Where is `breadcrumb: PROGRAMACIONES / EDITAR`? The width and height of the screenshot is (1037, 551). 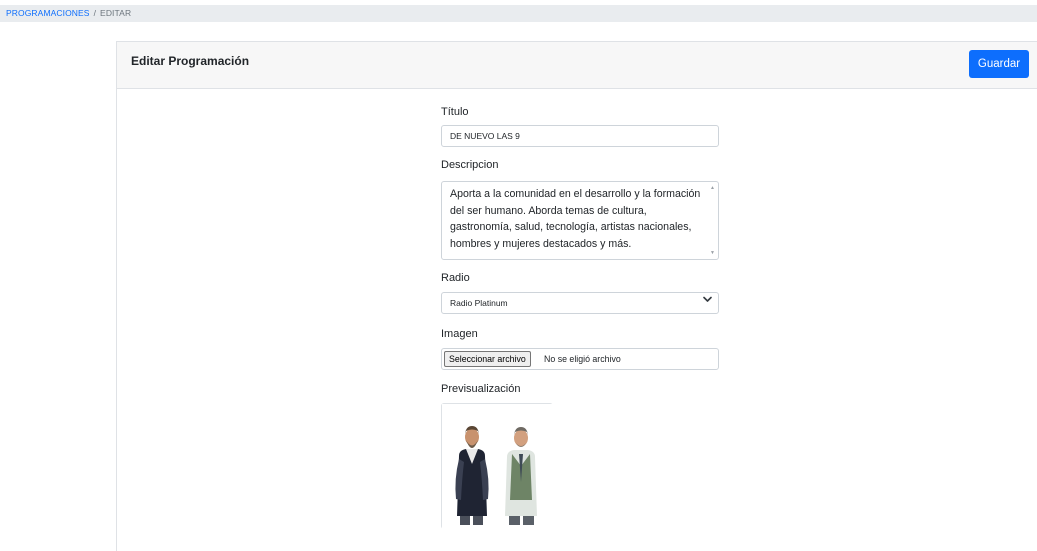
breadcrumb: PROGRAMACIONES / EDITAR is located at coordinates (518, 13).